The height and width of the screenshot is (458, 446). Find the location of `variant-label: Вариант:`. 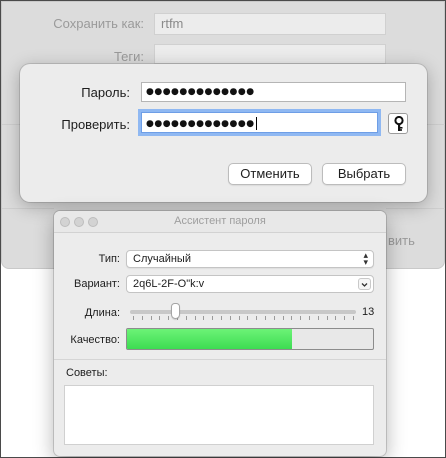

variant-label: Вариант: is located at coordinates (96, 284).